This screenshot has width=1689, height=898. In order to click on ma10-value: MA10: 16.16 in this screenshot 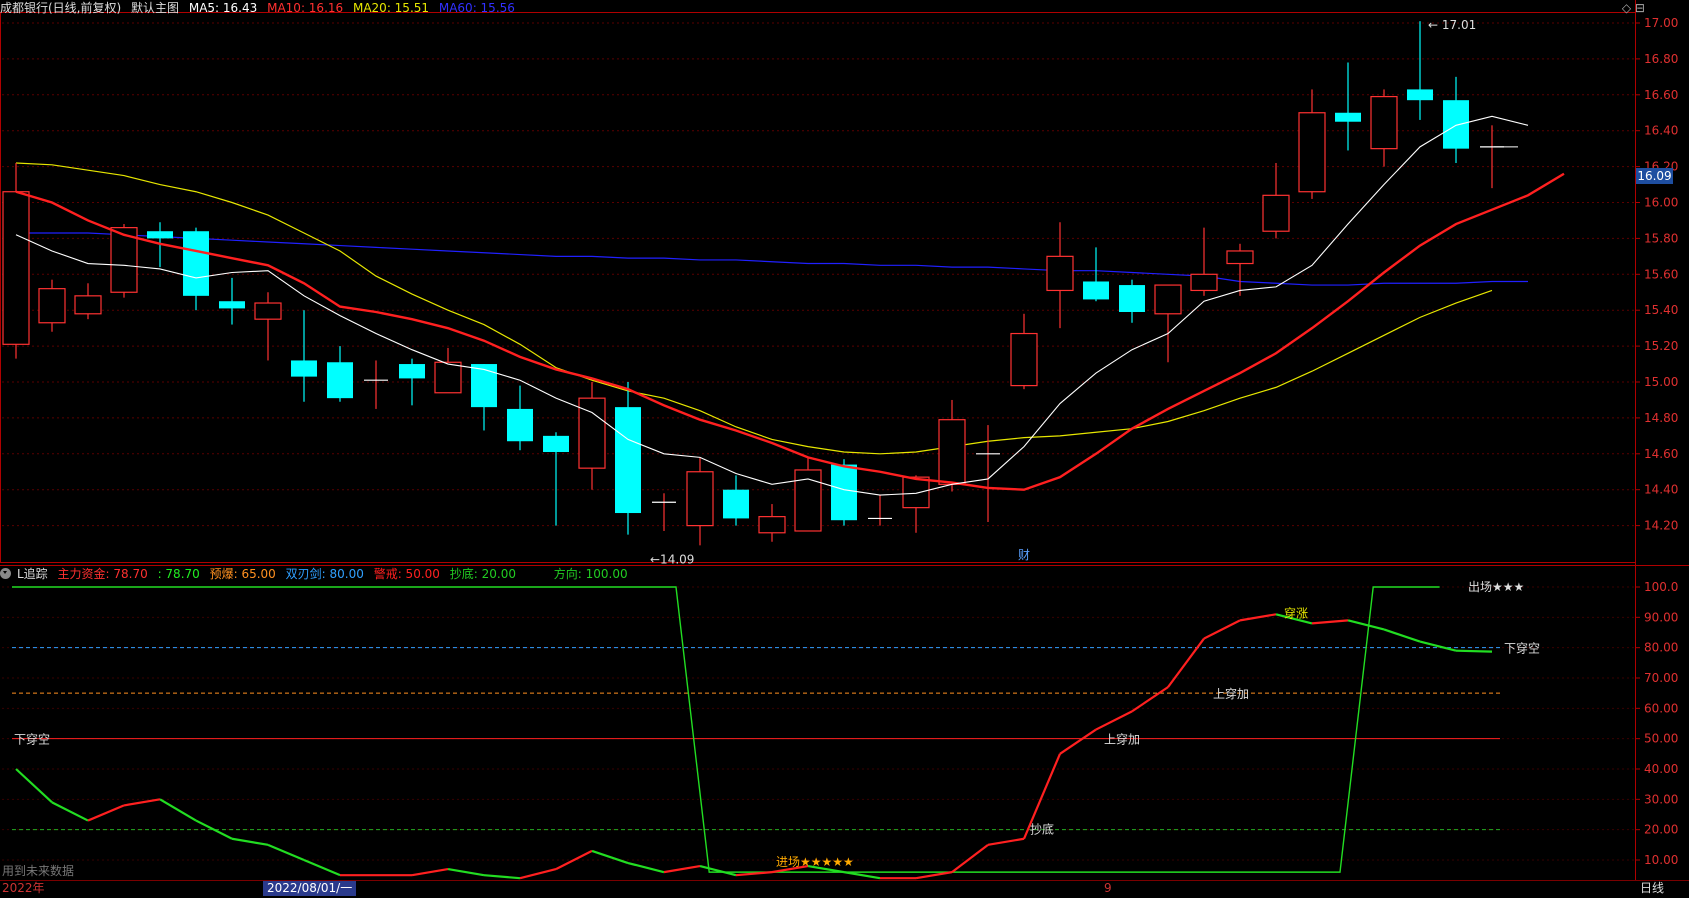, I will do `click(305, 8)`.